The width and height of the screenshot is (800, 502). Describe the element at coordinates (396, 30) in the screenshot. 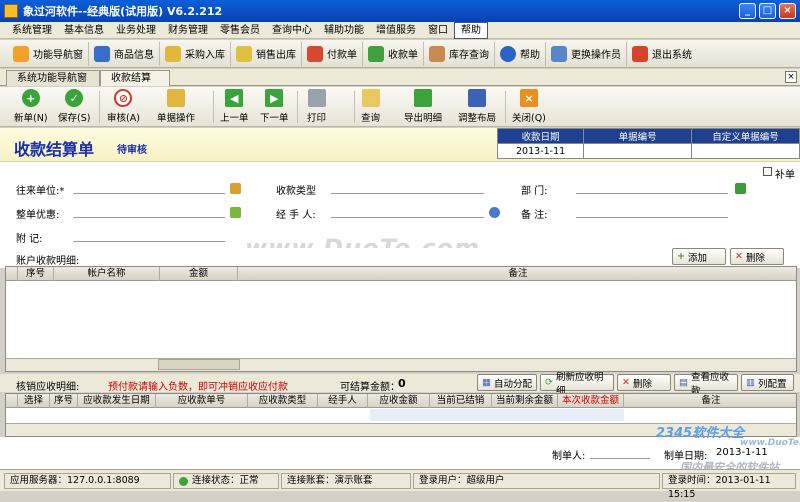

I see `menu-value-added: 增值服务` at that location.